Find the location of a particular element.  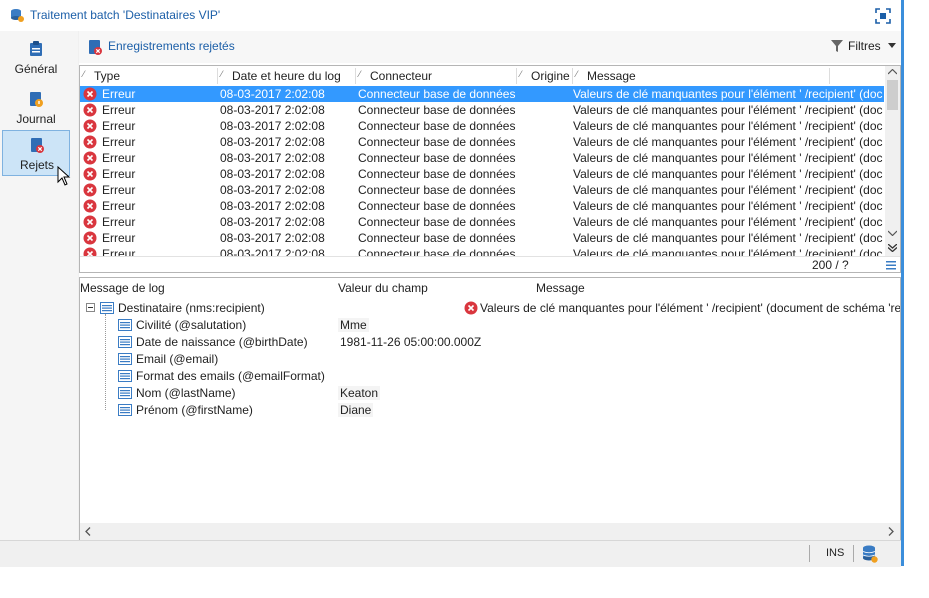

mouse-cursor-icon is located at coordinates (64, 176).